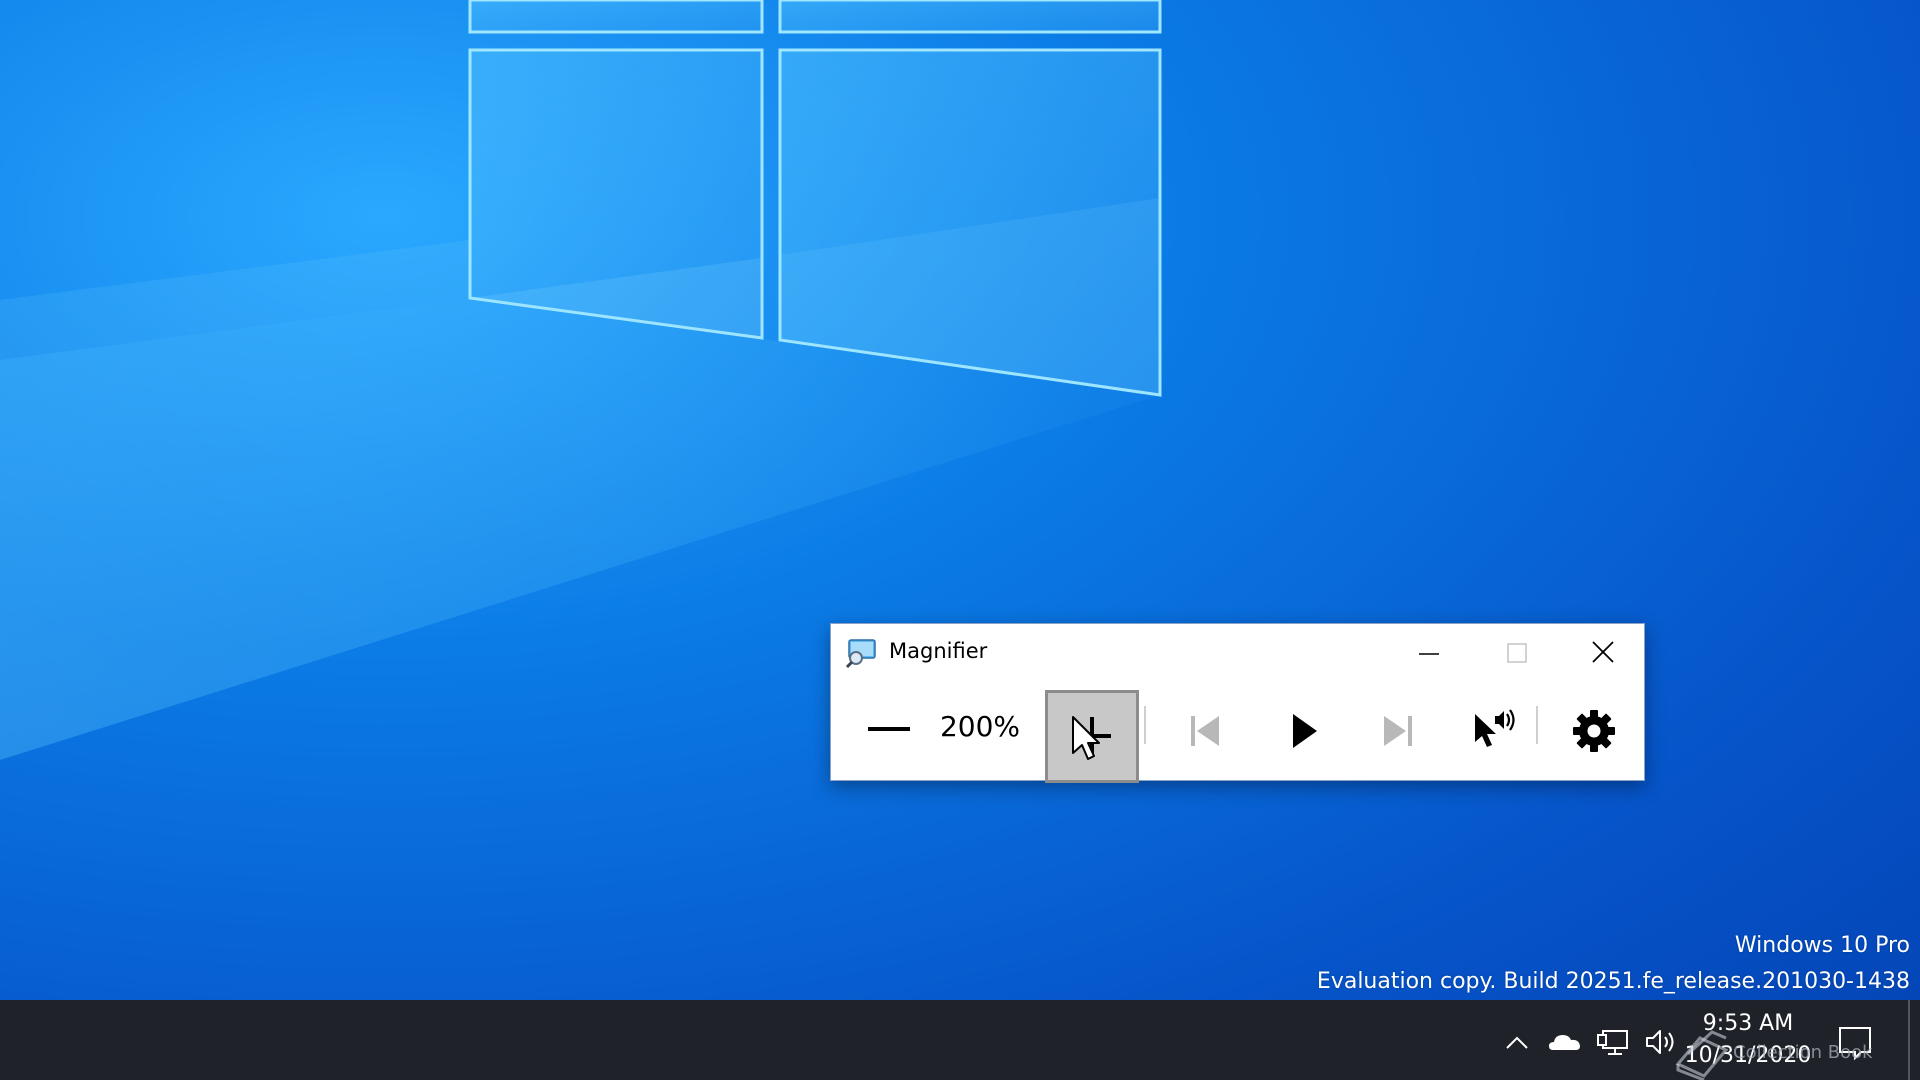  Describe the element at coordinates (1748, 1023) in the screenshot. I see `clock-time: 9:53 AM` at that location.